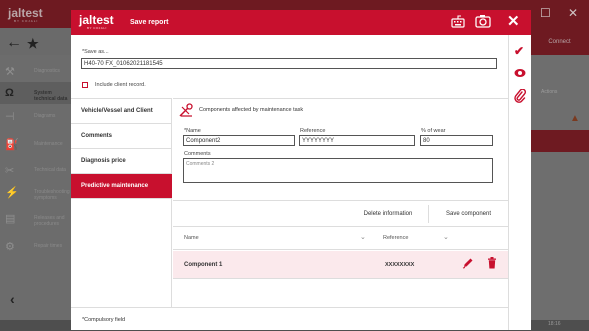 This screenshot has width=589, height=331. I want to click on wrench-icon: ⚒, so click(10, 72).